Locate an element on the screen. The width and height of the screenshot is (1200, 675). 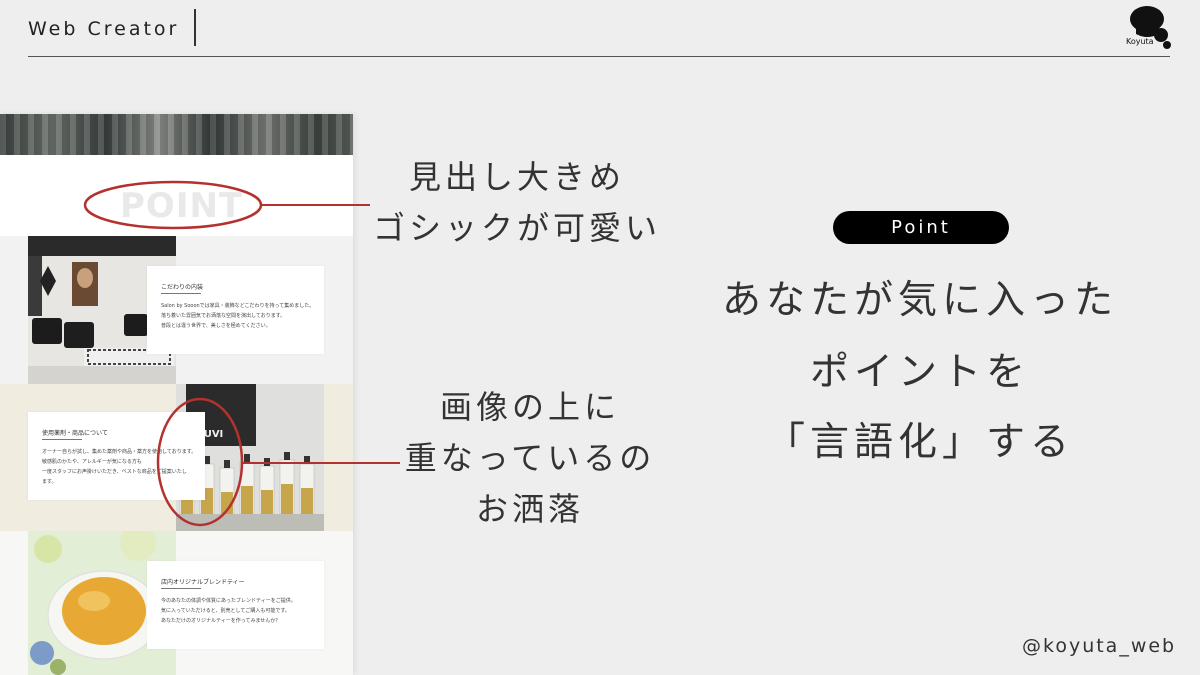
card-text: 気に入っていただけると、別売としてご購入も可能です。 is located at coordinates (225, 611).